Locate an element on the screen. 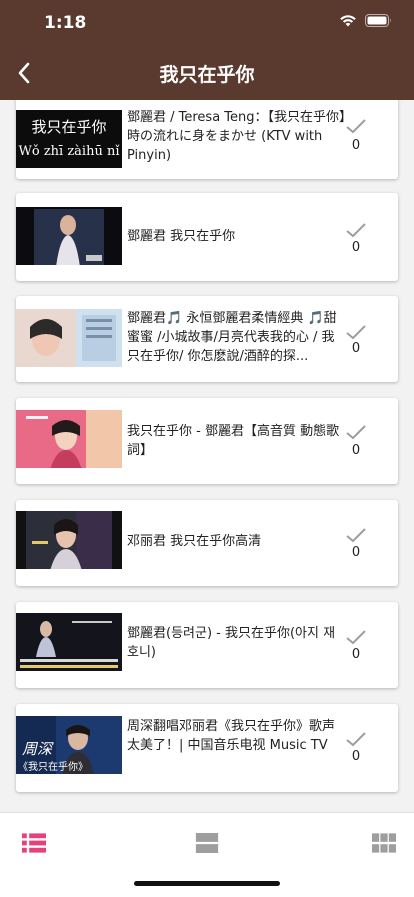  list-item: 我只在乎你 - 鄧麗君【高音質 動態歌詞】 0 is located at coordinates (207, 441).